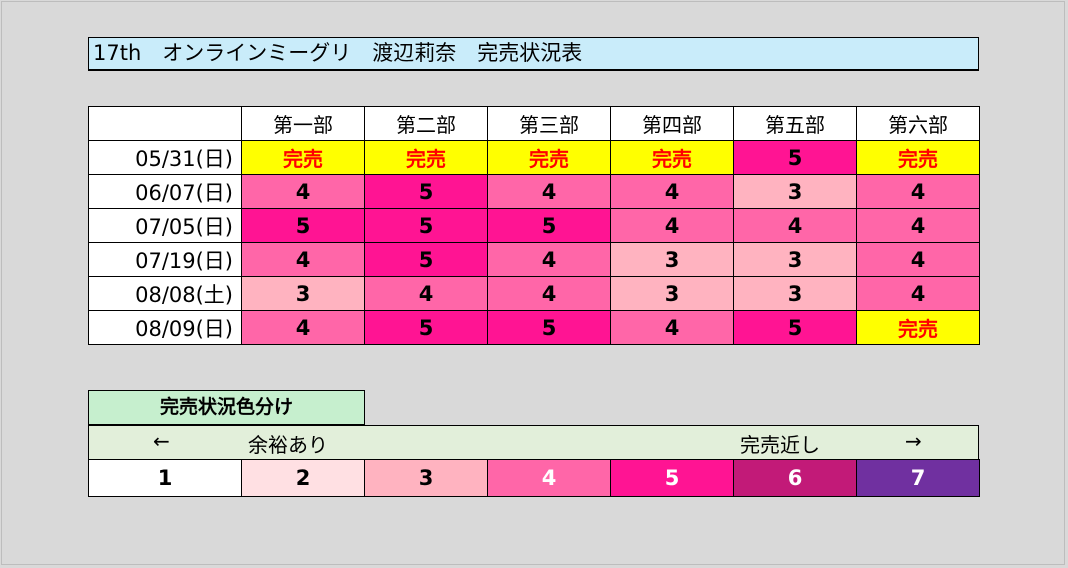 The image size is (1068, 568). I want to click on row-date: 08/08(土), so click(165, 293).